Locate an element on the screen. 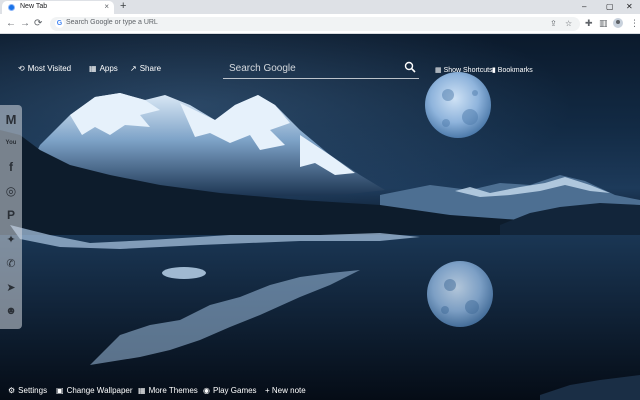  change-wallpaper-button: ▣ Change Wallpaper is located at coordinates (94, 390).